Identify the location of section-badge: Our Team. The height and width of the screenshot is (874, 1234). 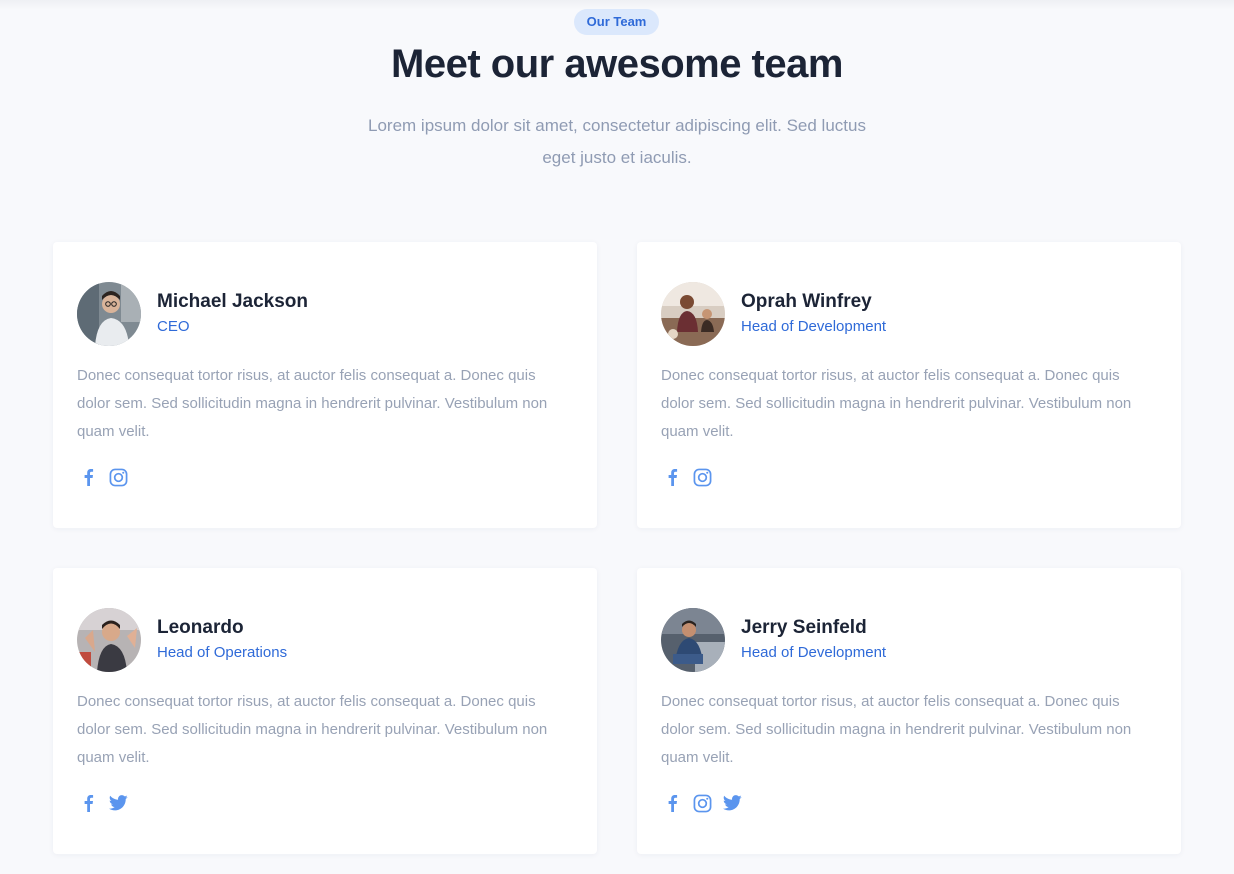
(616, 22).